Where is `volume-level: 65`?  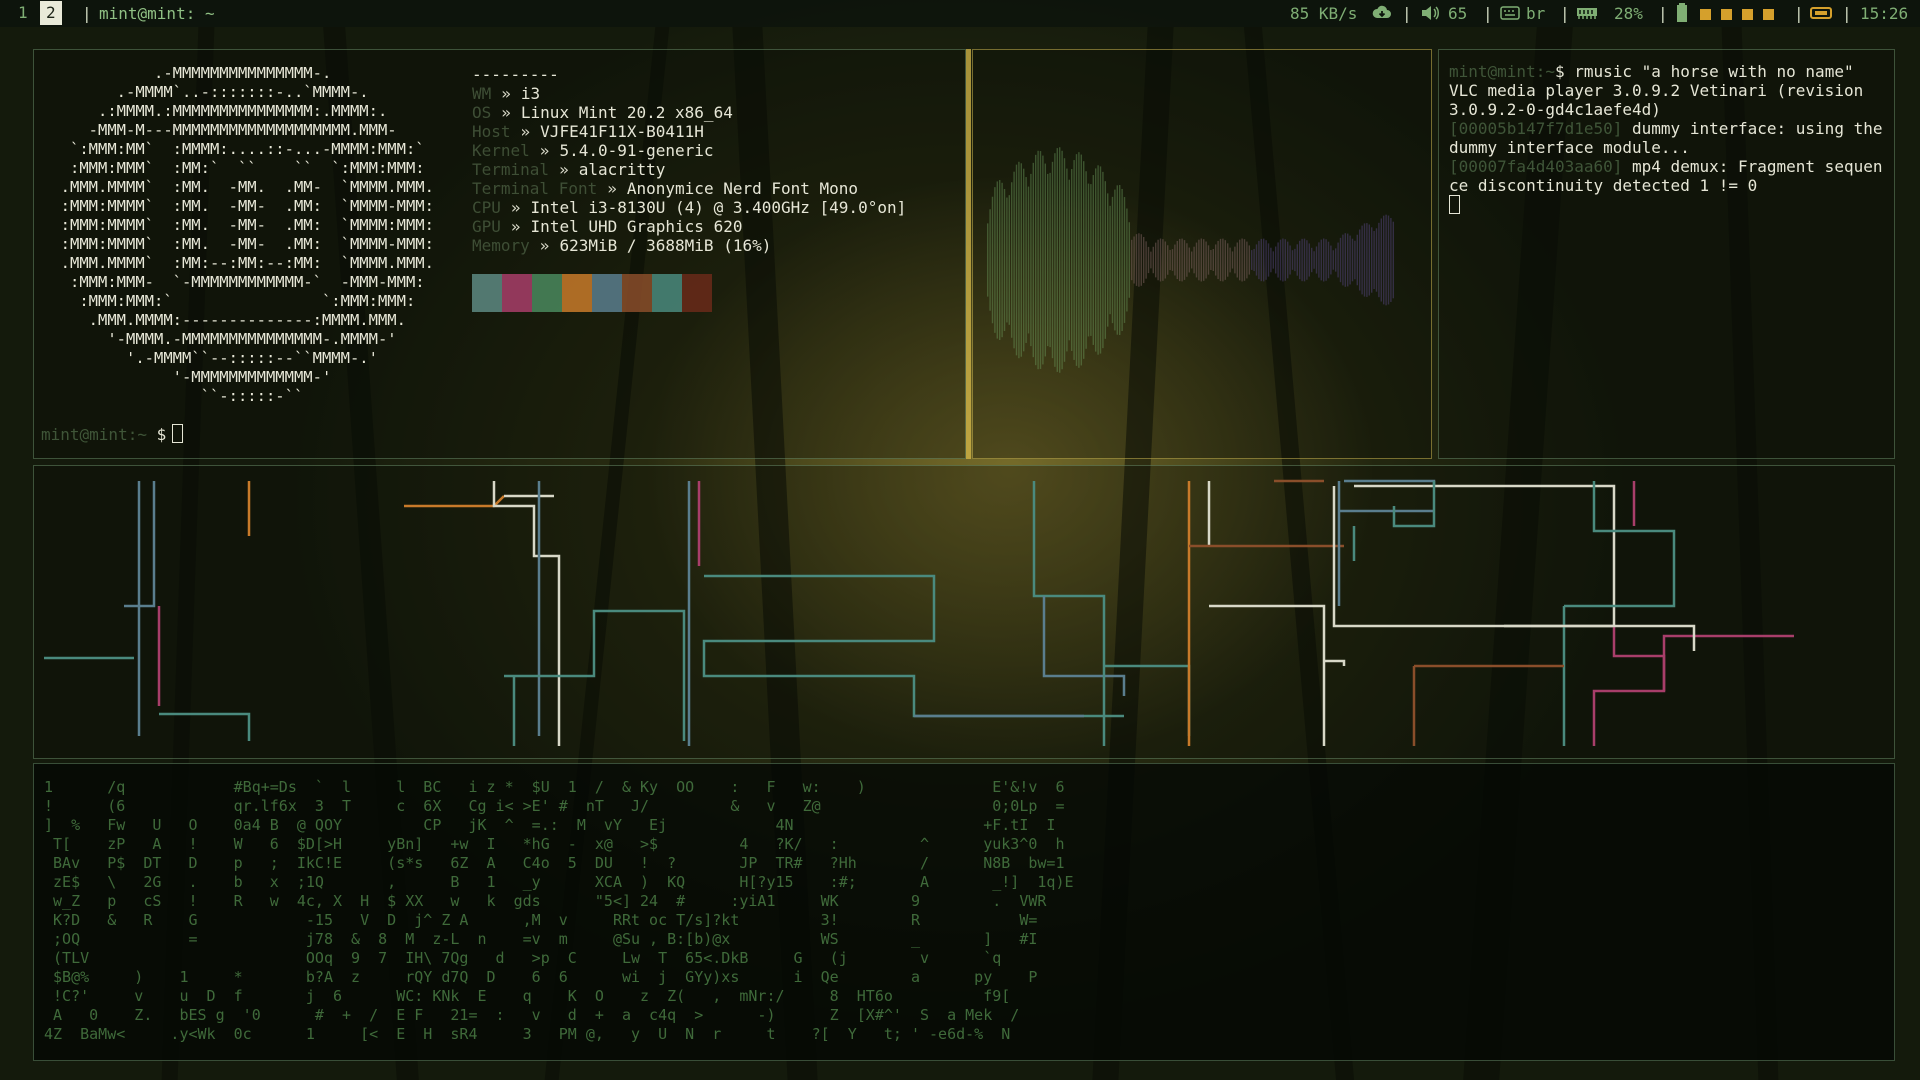
volume-level: 65 is located at coordinates (1457, 13).